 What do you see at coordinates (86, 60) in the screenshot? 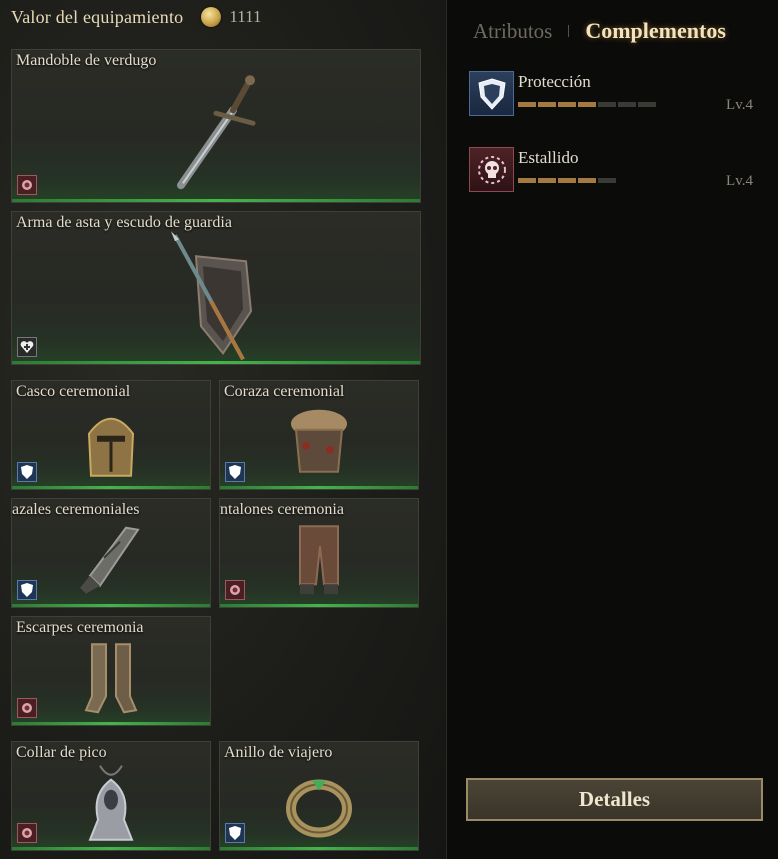
I see `slot-name: Mandoble de verdugo` at bounding box center [86, 60].